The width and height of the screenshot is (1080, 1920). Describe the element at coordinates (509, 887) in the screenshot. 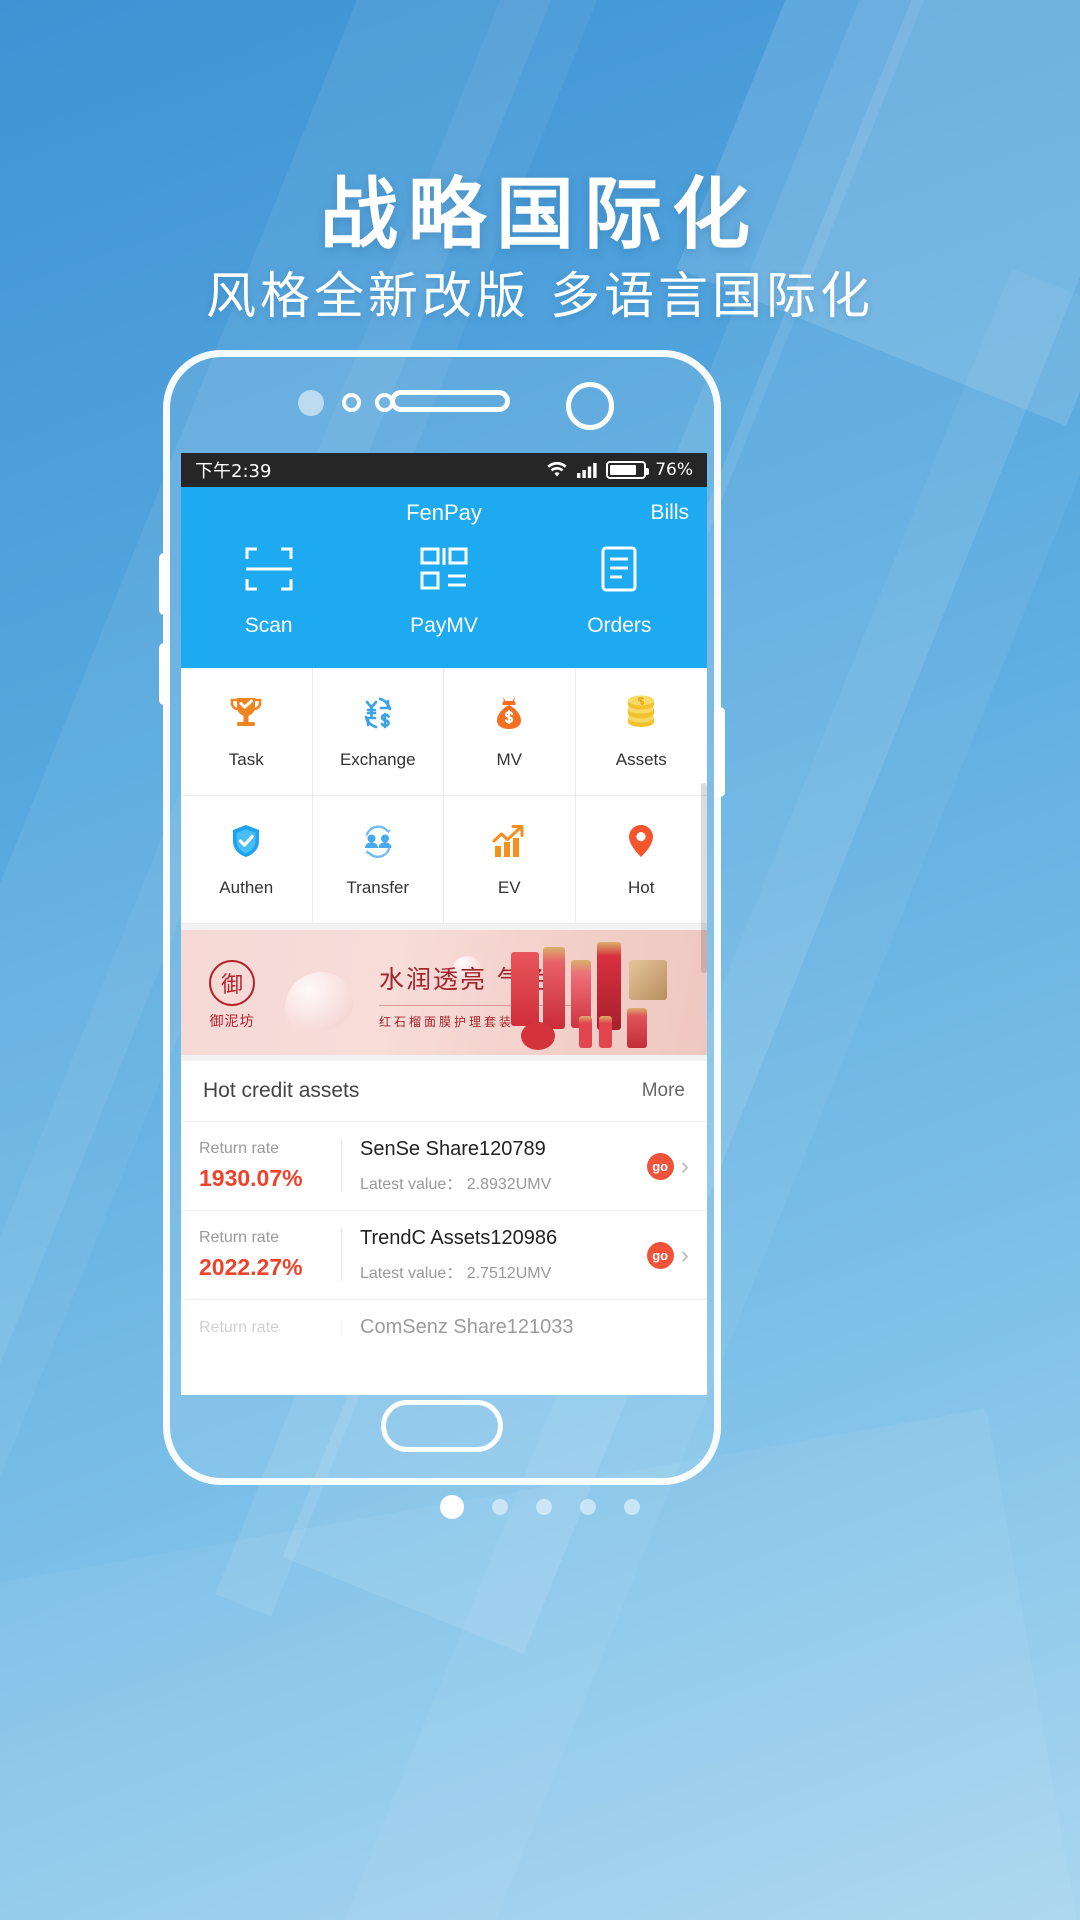

I see `grid-item-label: EV` at that location.